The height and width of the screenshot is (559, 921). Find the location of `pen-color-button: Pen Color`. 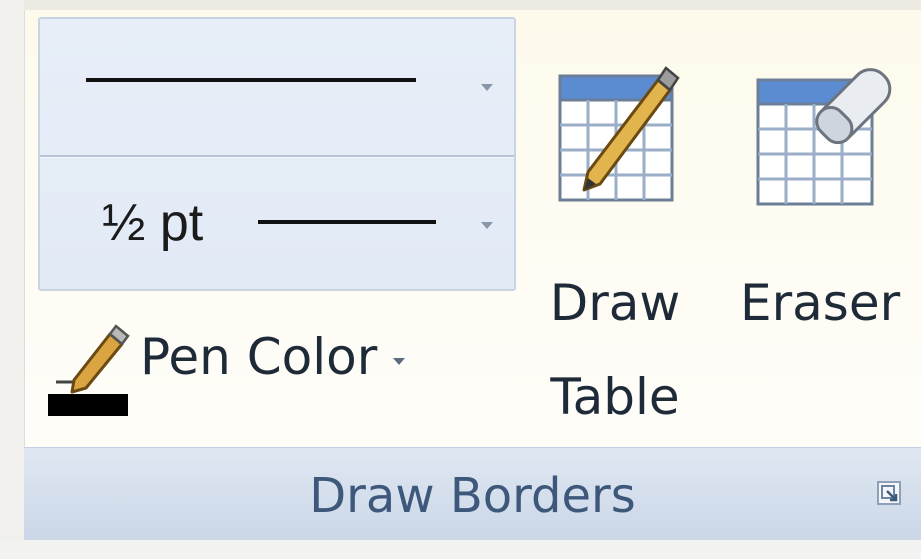

pen-color-button: Pen Color is located at coordinates (234, 370).